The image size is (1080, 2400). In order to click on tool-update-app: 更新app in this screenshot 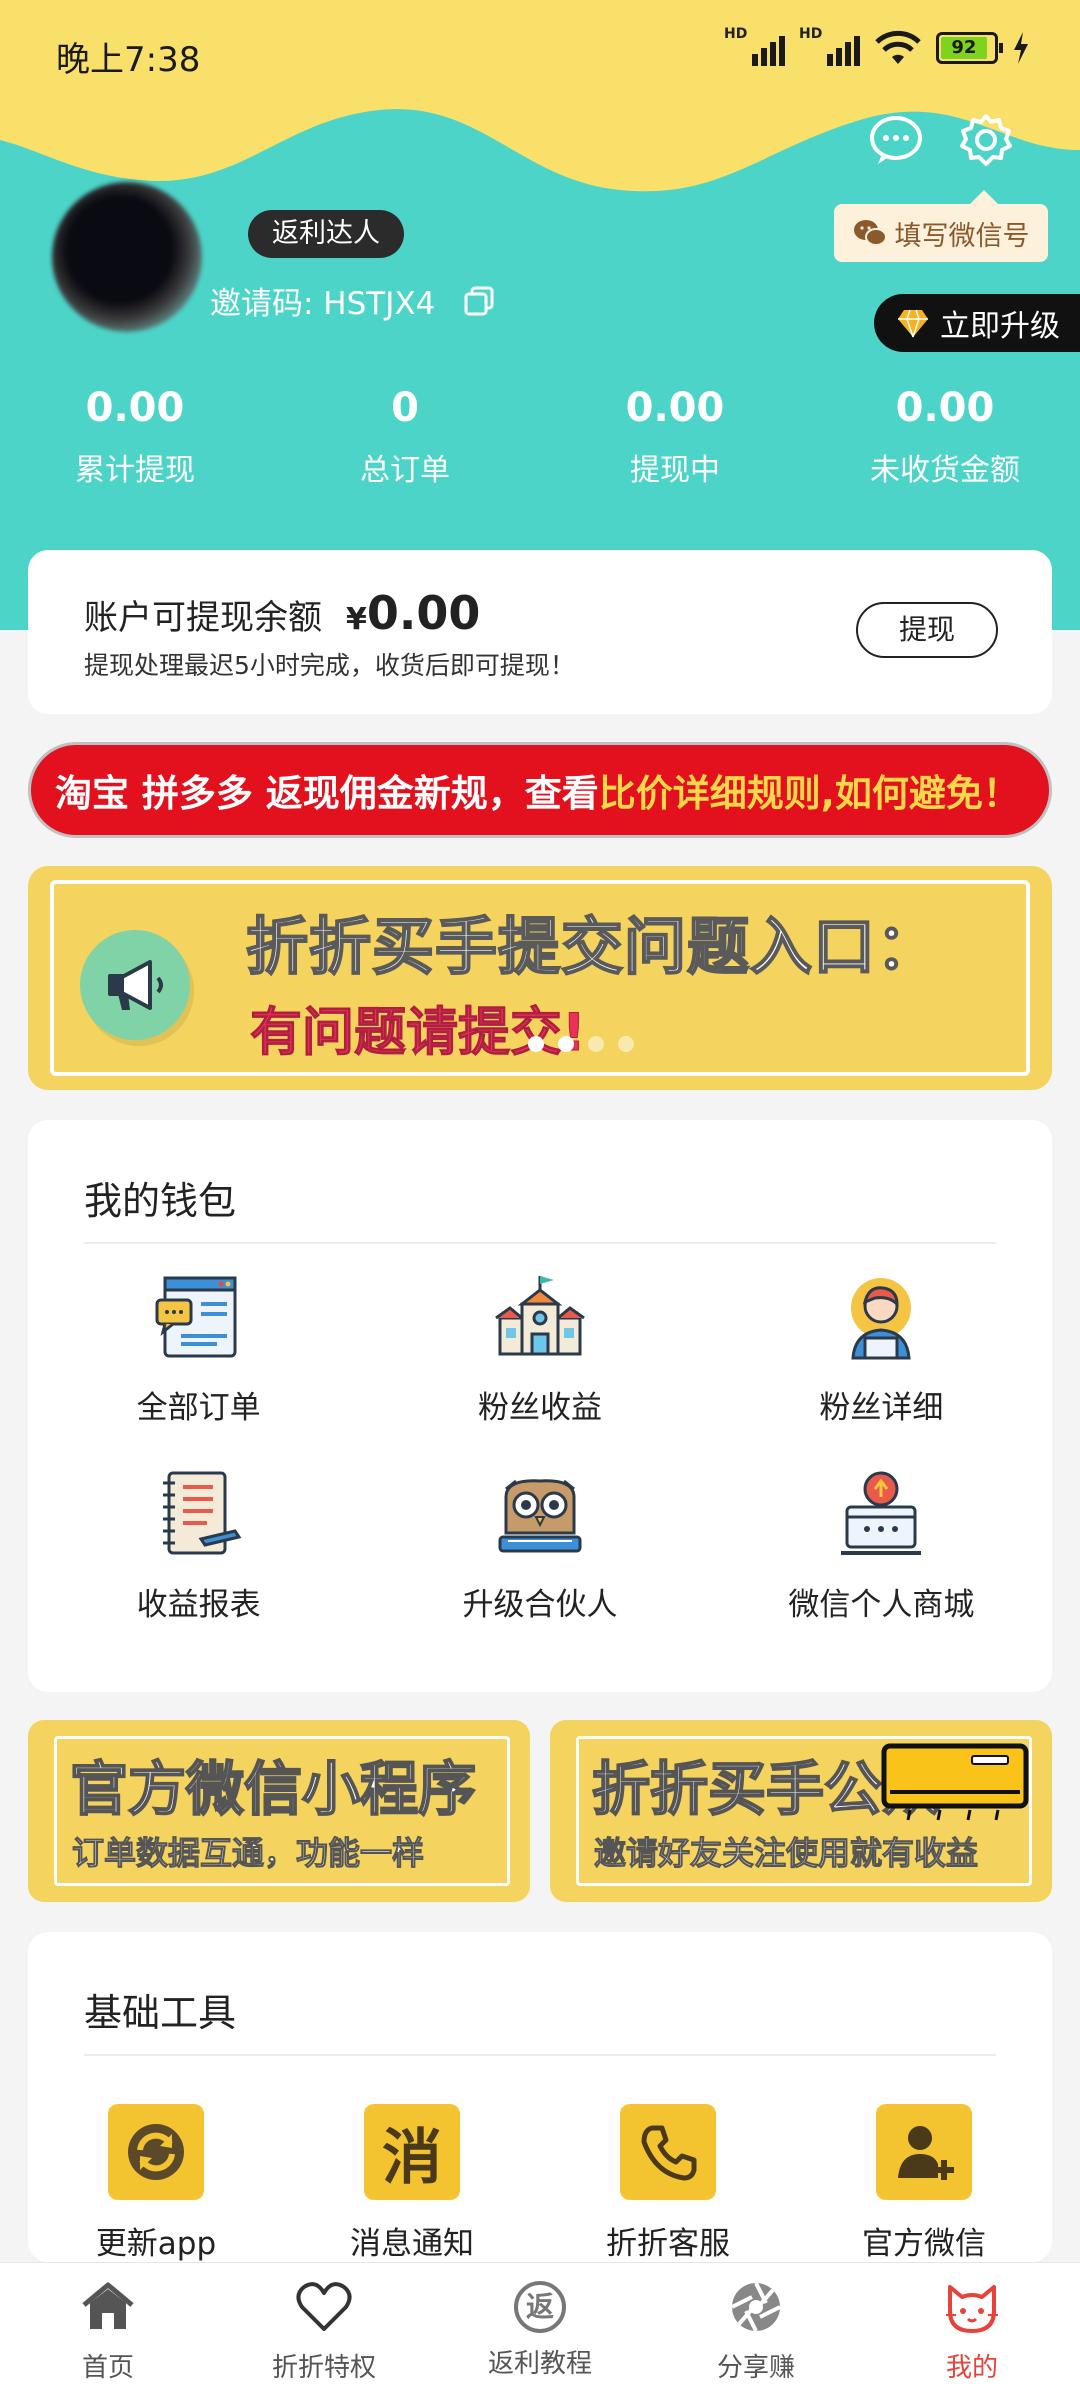, I will do `click(156, 2183)`.